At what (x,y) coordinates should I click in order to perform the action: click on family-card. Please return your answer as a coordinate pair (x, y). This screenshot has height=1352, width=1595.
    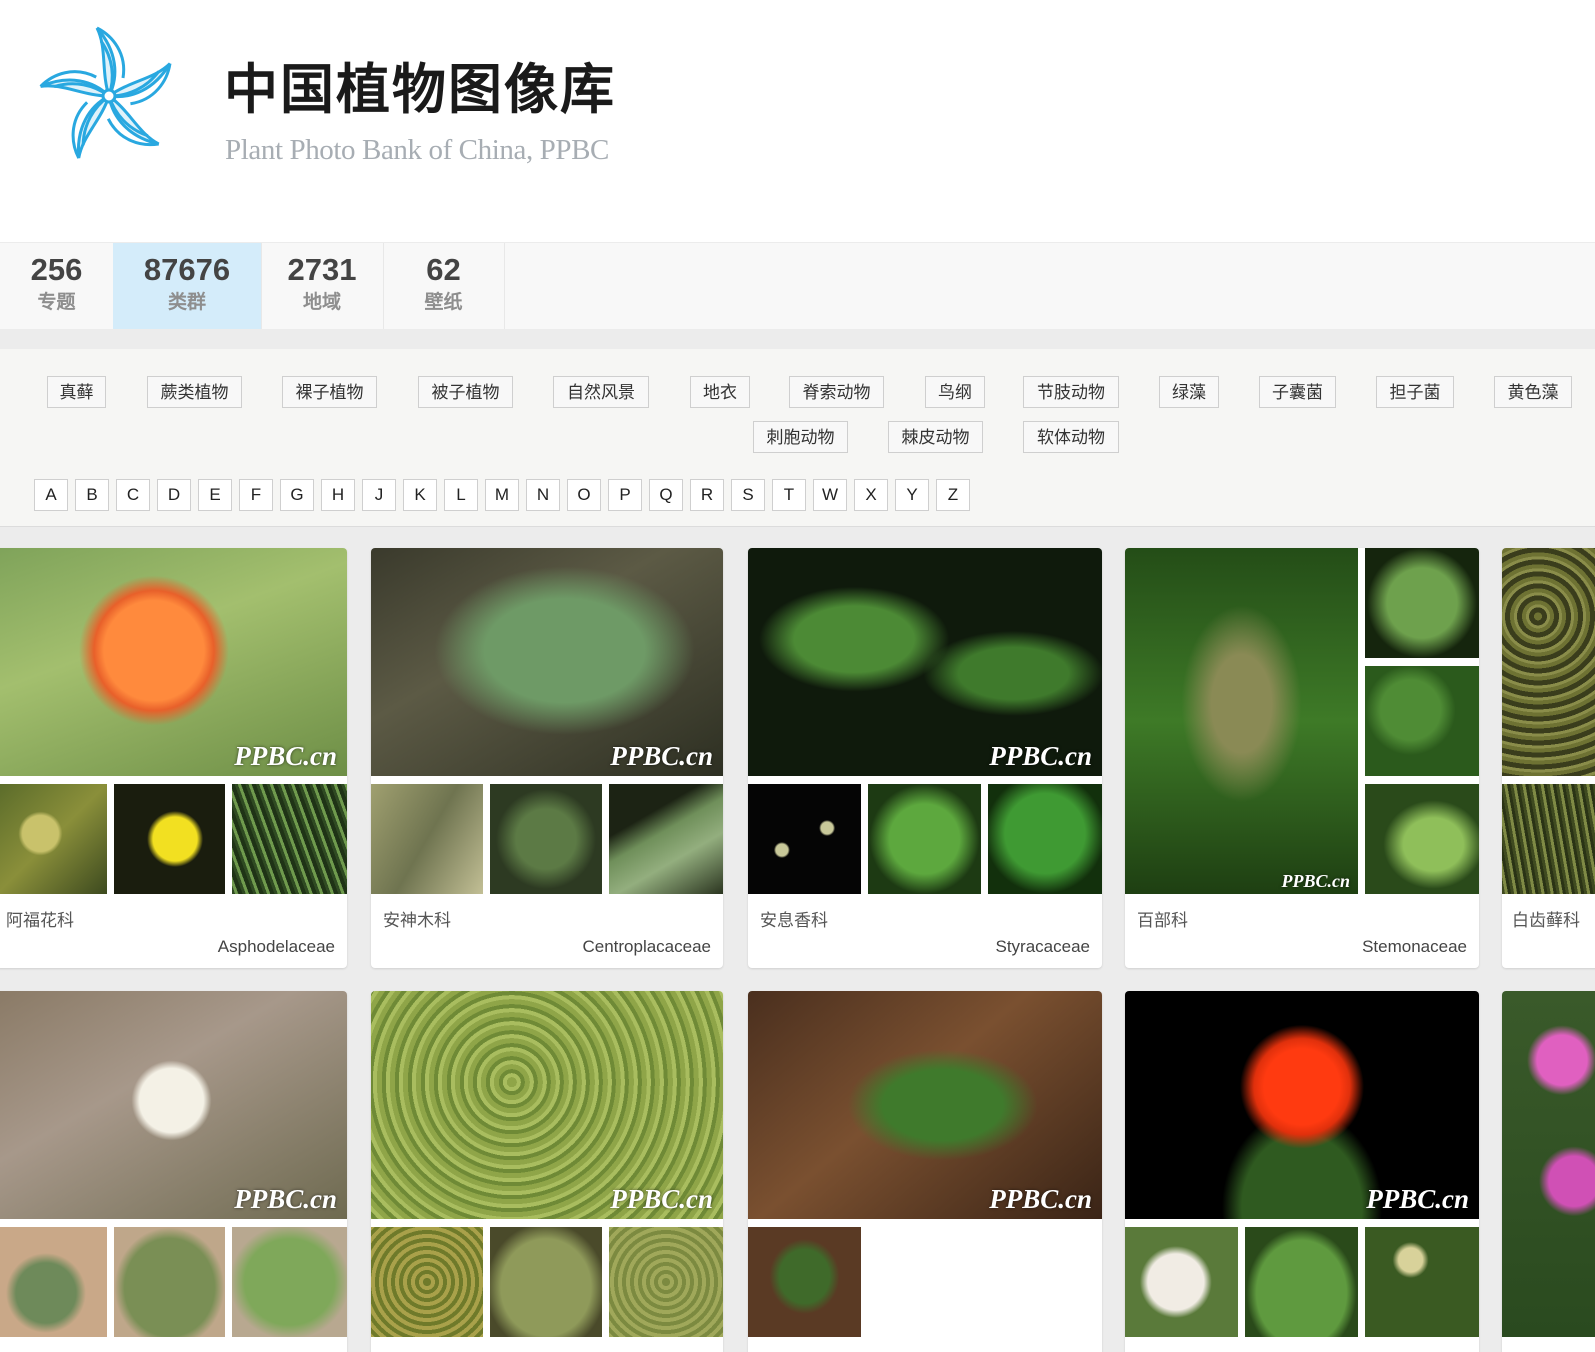
    Looking at the image, I should click on (1548, 1171).